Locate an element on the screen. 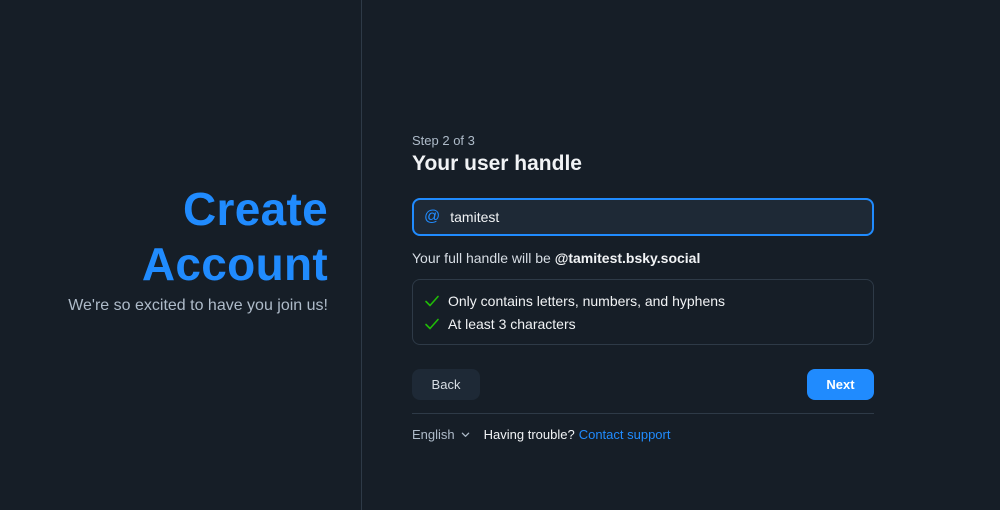  divider is located at coordinates (643, 413).